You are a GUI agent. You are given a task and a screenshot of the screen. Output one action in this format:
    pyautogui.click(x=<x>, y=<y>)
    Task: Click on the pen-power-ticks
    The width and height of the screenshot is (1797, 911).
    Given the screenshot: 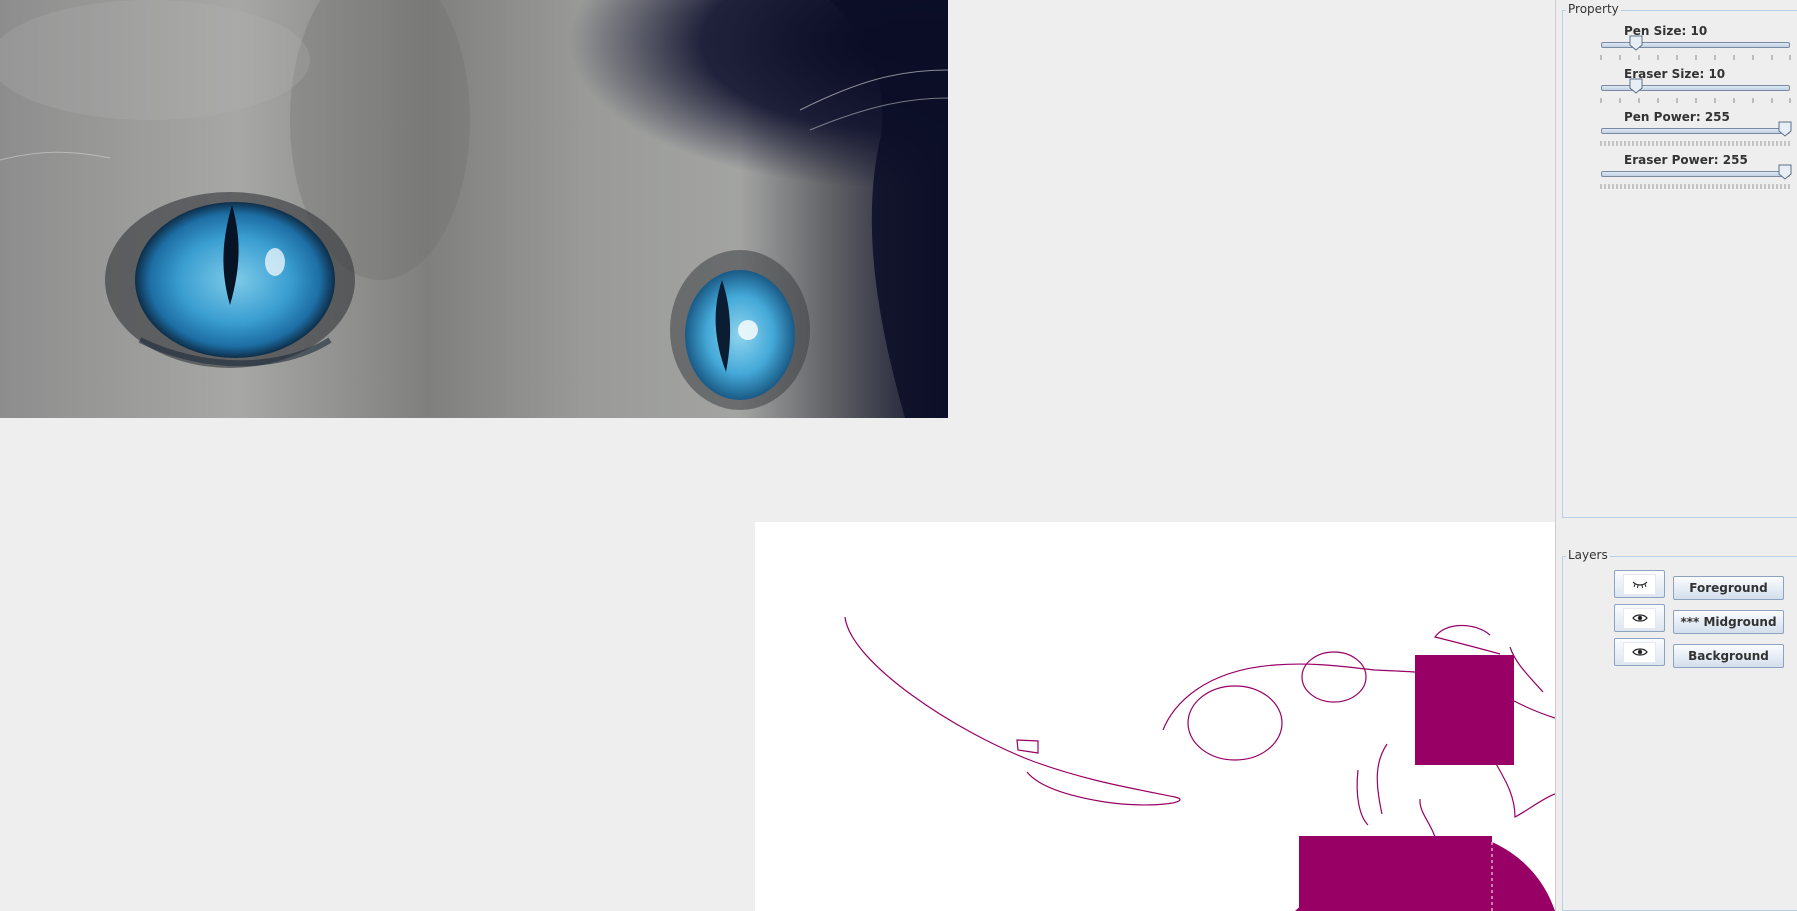 What is the action you would take?
    pyautogui.click(x=1695, y=143)
    